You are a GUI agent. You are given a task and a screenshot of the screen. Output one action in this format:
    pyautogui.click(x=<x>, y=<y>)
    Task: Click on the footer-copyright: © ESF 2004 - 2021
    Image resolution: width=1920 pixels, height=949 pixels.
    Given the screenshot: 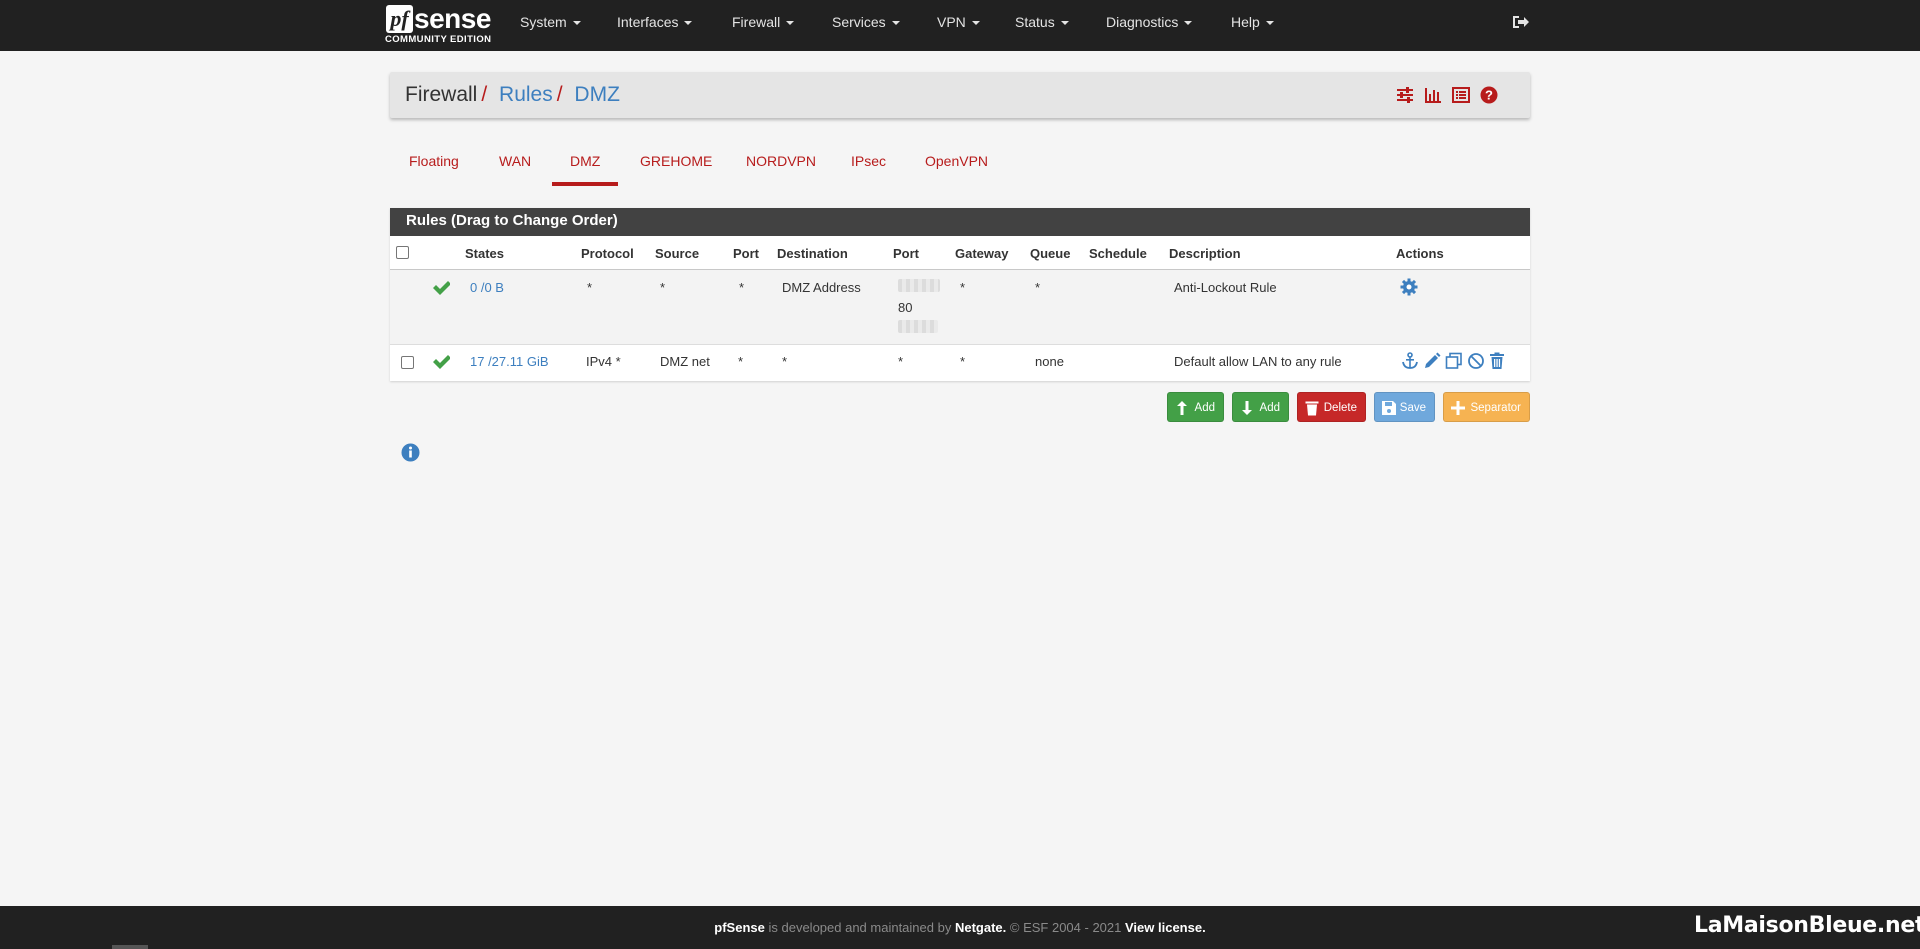 What is the action you would take?
    pyautogui.click(x=1065, y=927)
    